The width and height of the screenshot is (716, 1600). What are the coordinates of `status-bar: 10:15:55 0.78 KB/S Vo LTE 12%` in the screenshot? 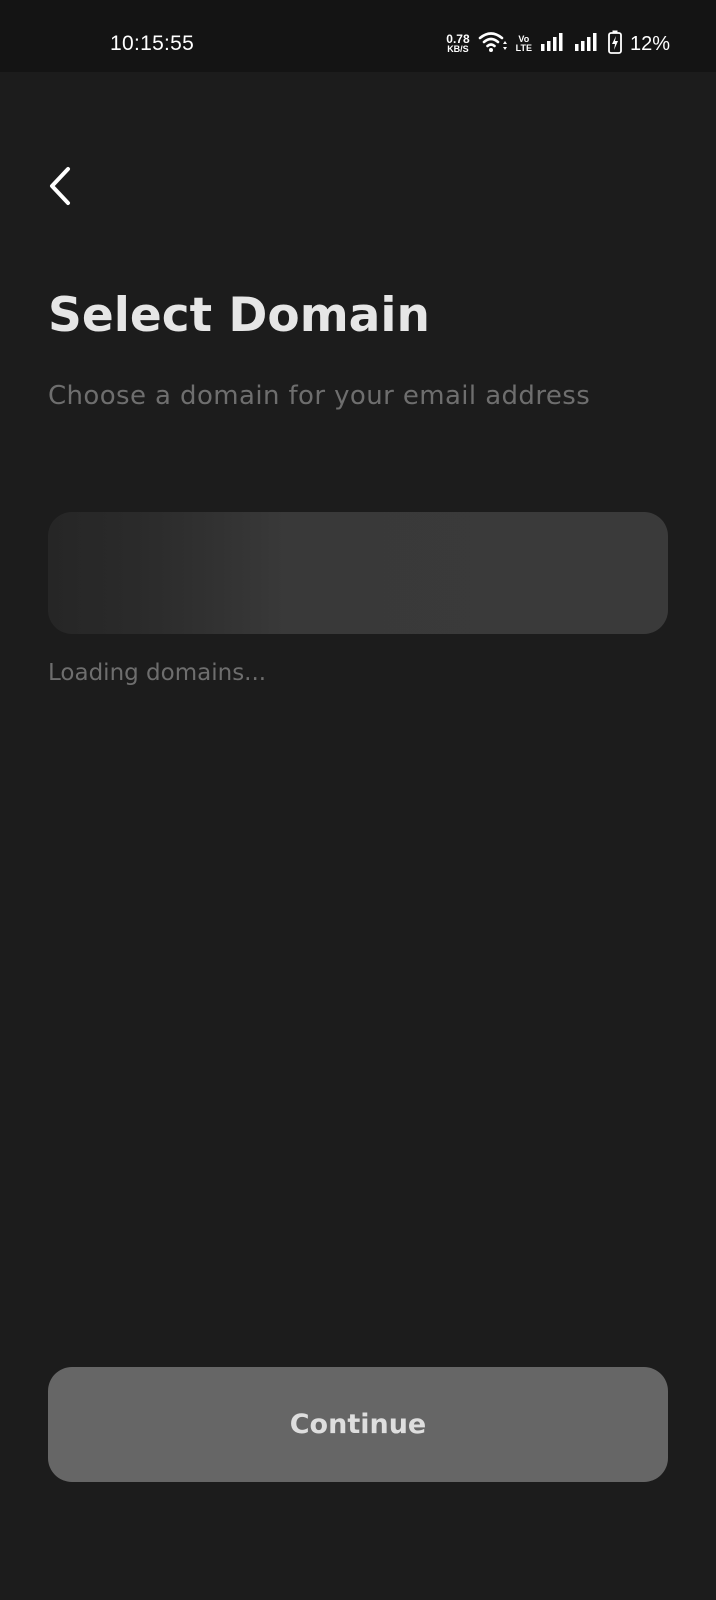 It's located at (358, 36).